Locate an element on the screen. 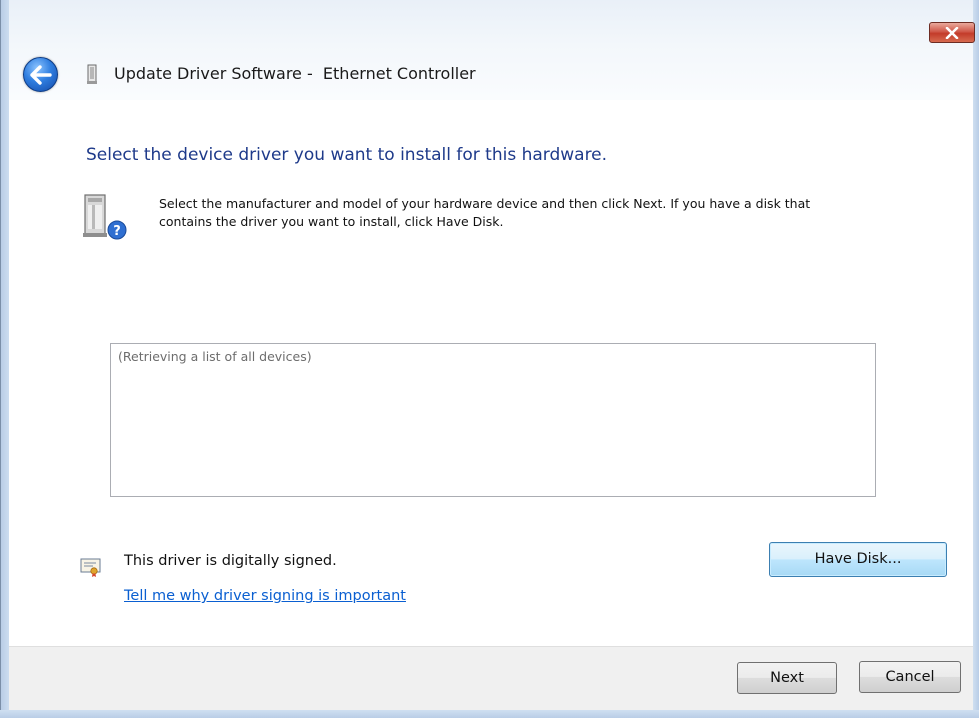 The image size is (979, 718). device-icon is located at coordinates (92, 74).